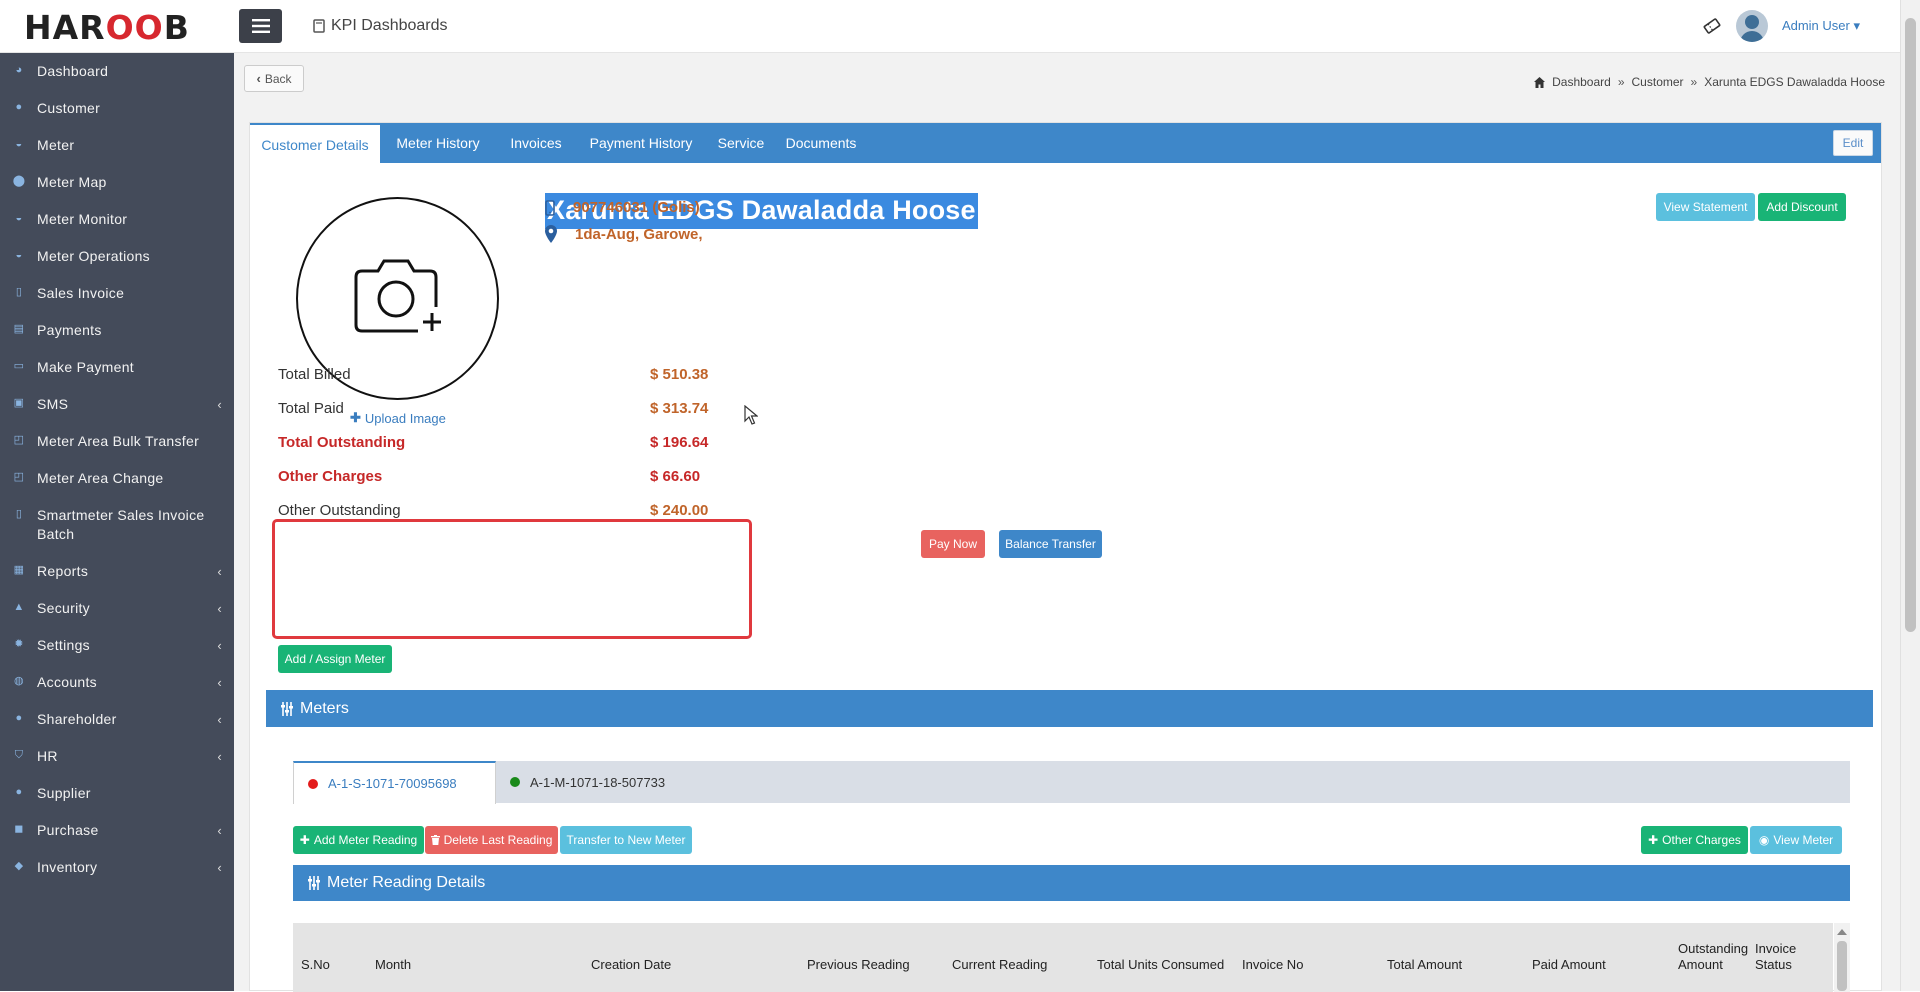  What do you see at coordinates (1017, 952) in the screenshot?
I see `column-header: Current Reading` at bounding box center [1017, 952].